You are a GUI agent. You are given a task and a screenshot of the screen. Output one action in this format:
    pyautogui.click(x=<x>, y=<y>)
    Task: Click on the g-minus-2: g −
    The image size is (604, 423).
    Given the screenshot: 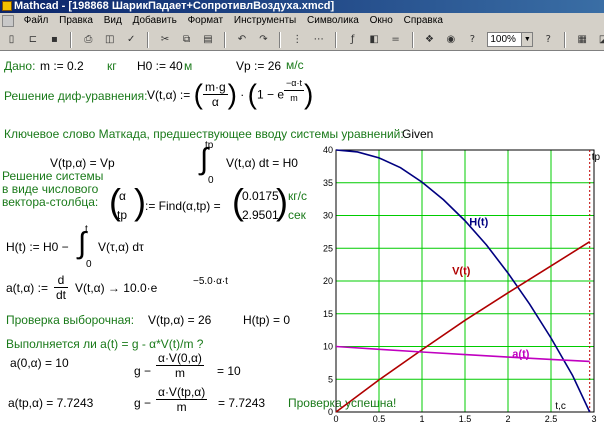 What is the action you would take?
    pyautogui.click(x=143, y=403)
    